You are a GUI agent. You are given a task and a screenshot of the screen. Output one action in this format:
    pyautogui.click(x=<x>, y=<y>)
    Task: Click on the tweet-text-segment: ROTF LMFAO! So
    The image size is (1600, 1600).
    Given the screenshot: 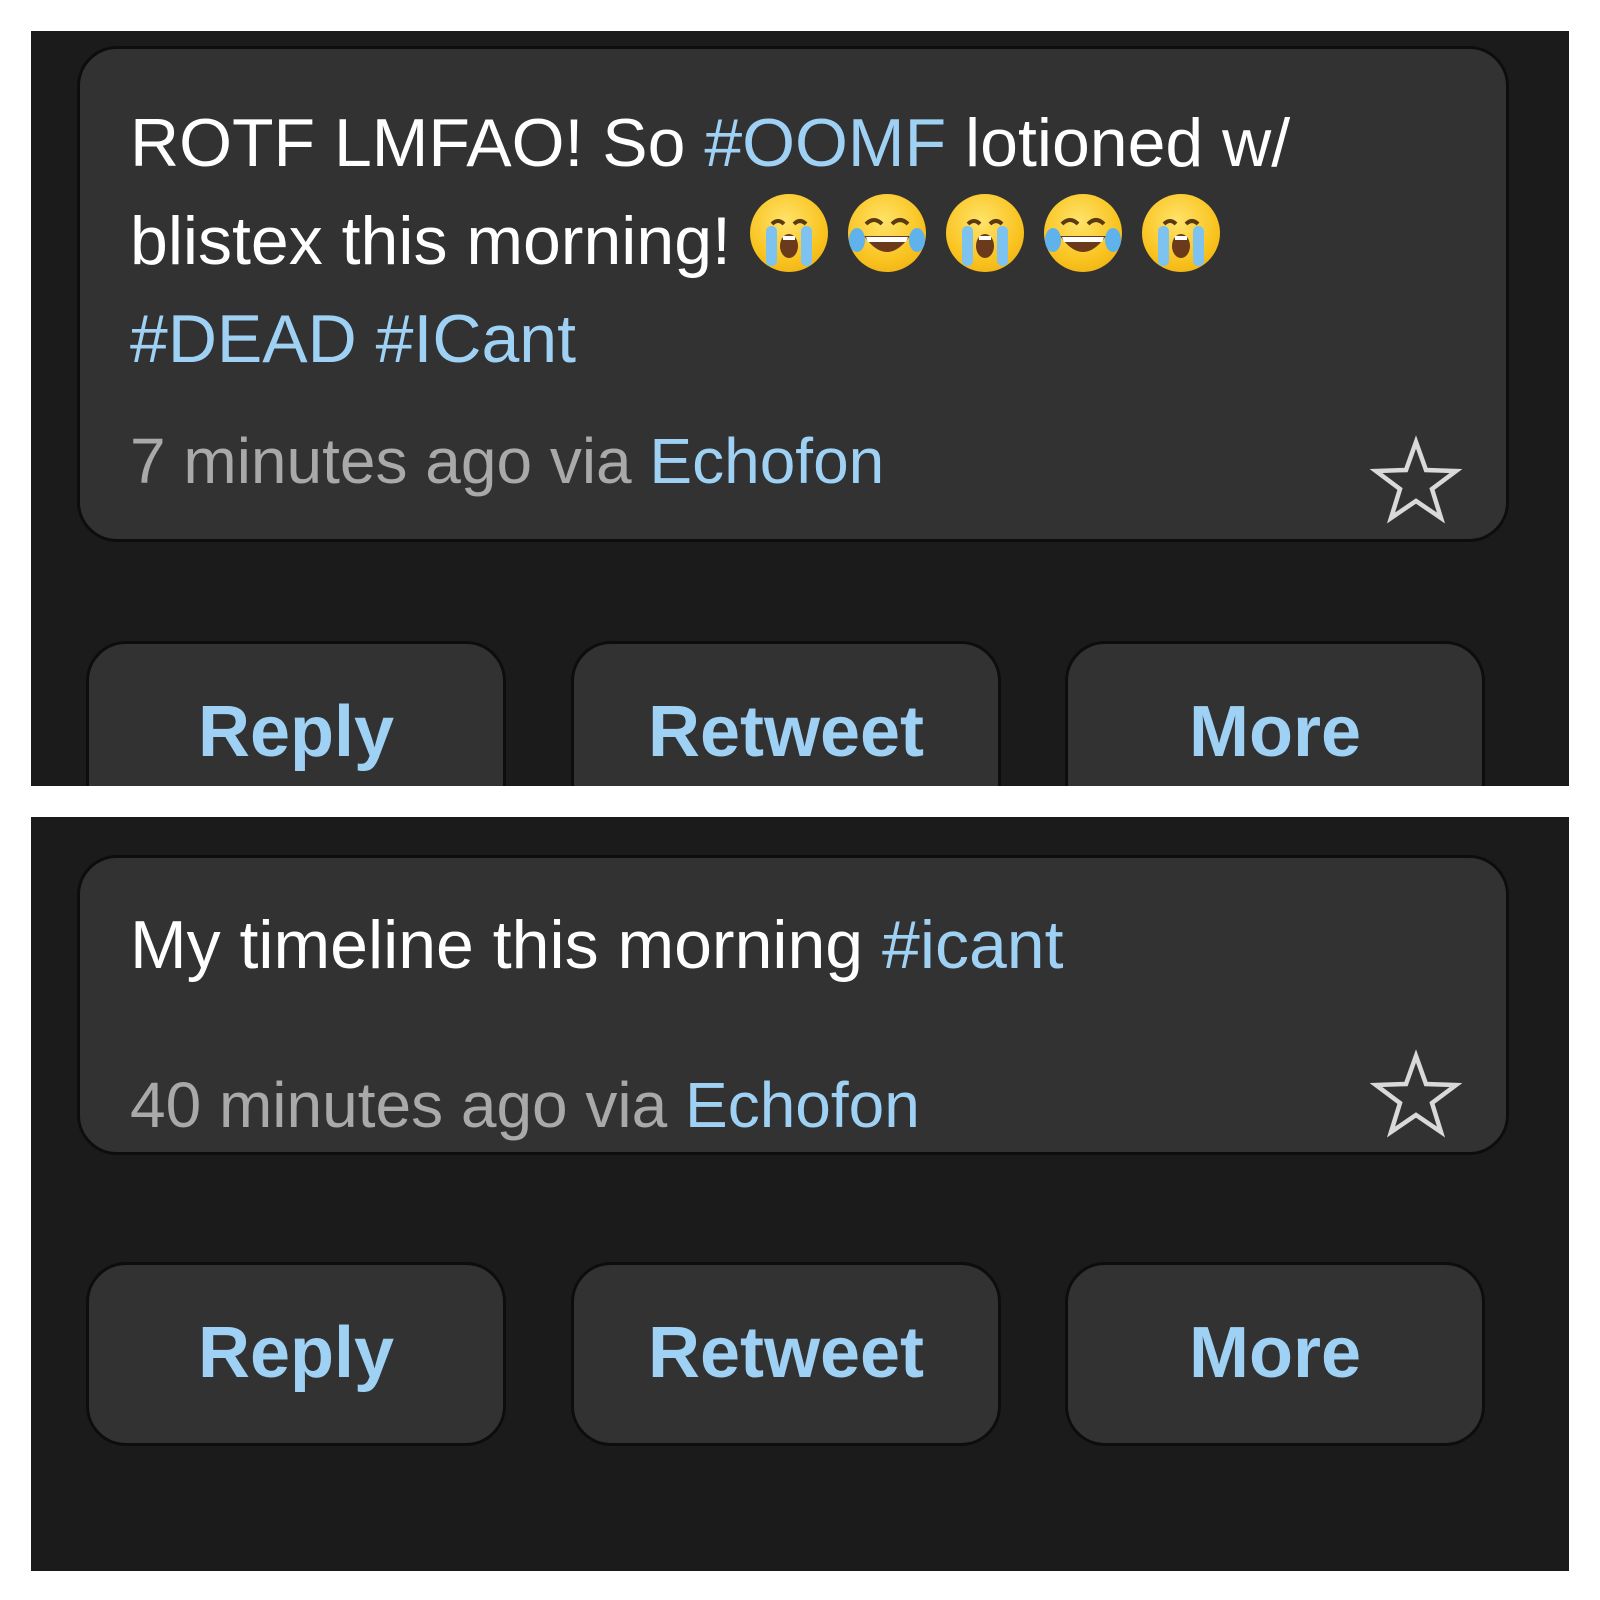 What is the action you would take?
    pyautogui.click(x=417, y=143)
    